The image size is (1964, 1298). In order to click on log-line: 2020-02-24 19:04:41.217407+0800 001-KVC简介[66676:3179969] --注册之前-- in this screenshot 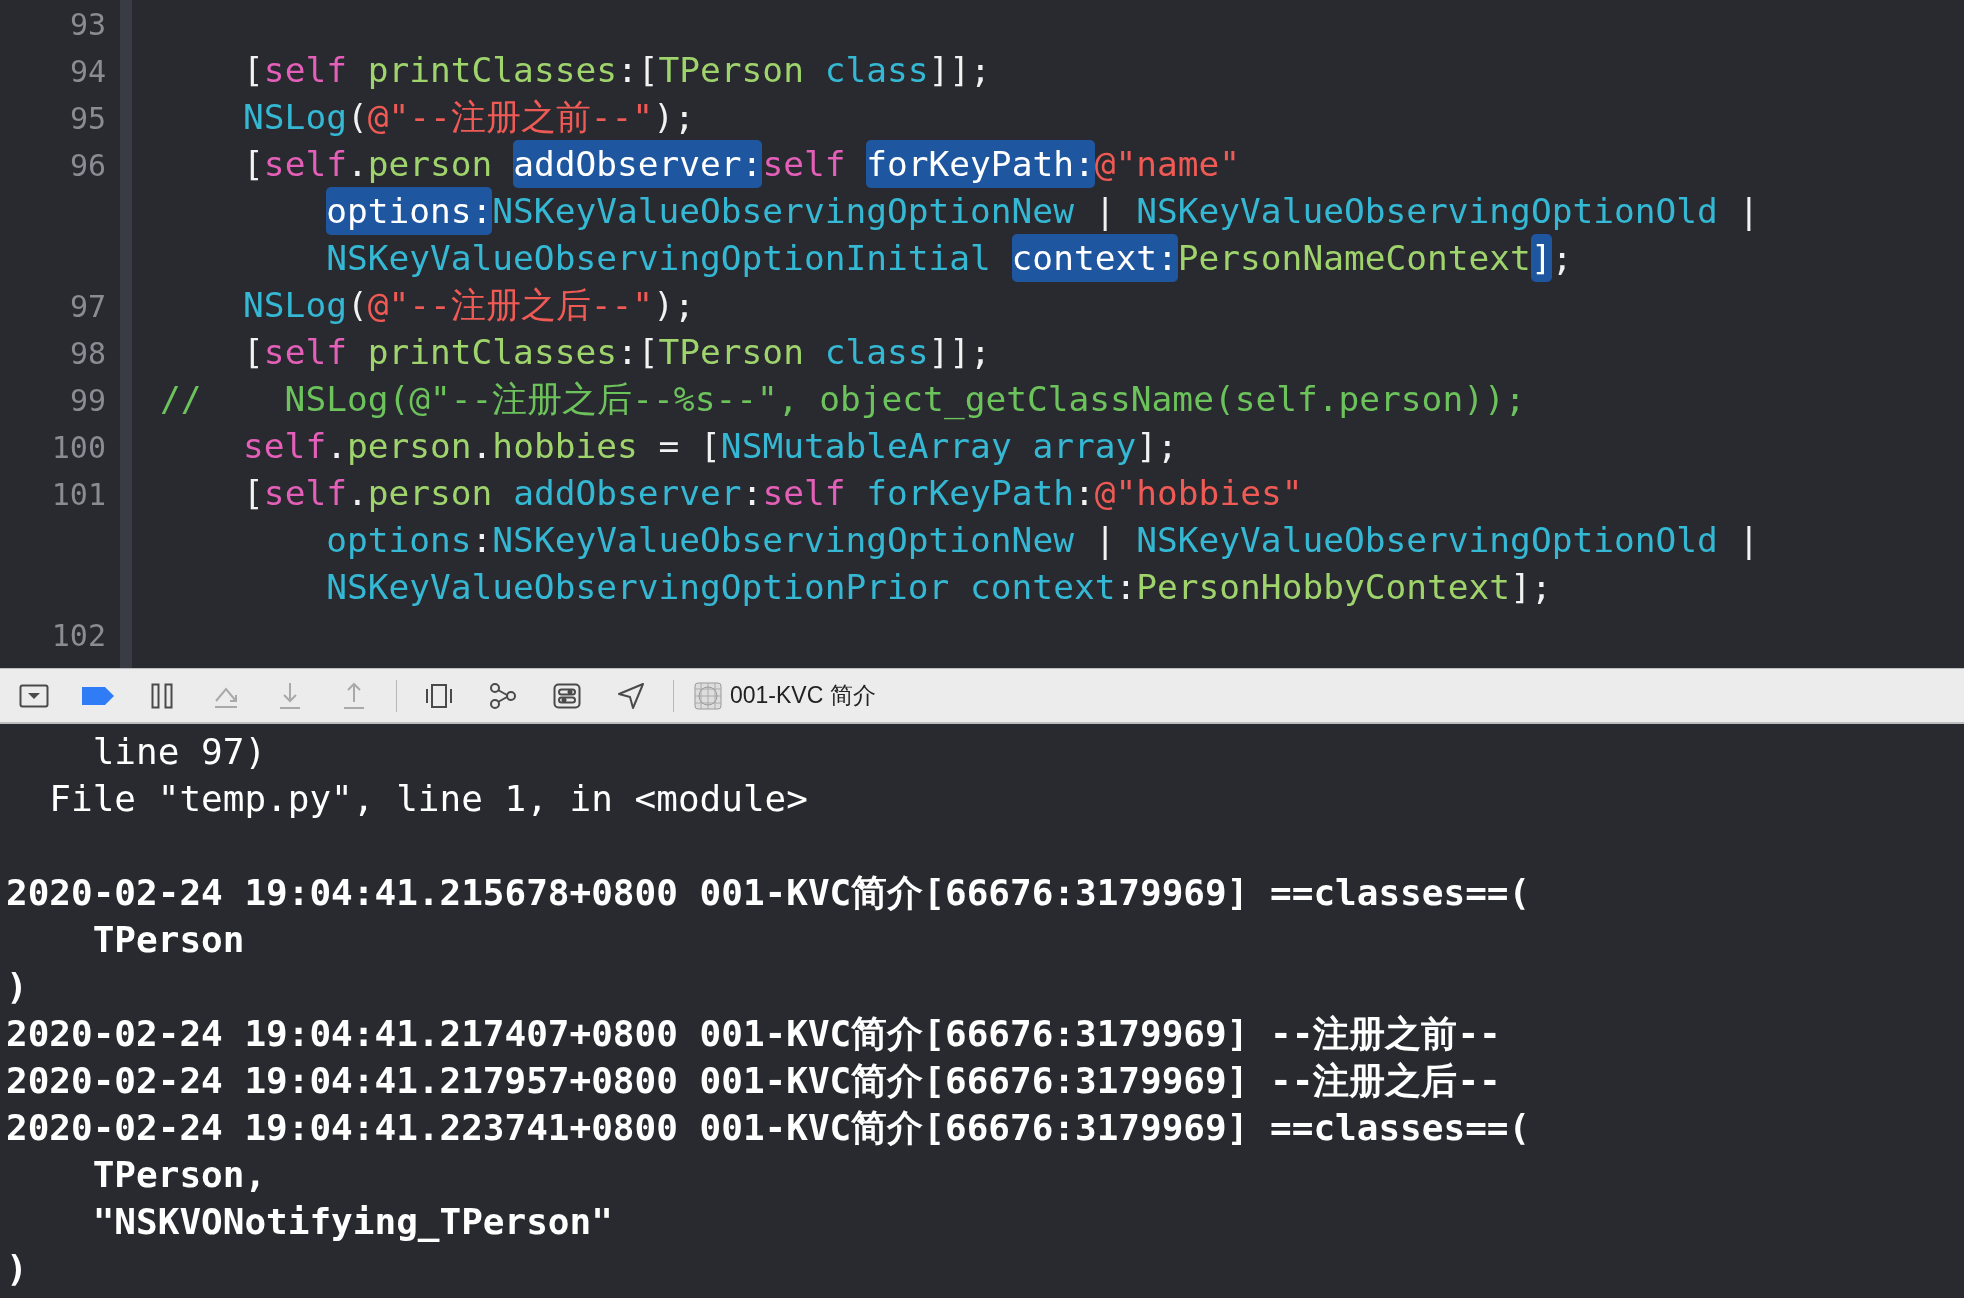, I will do `click(754, 1034)`.